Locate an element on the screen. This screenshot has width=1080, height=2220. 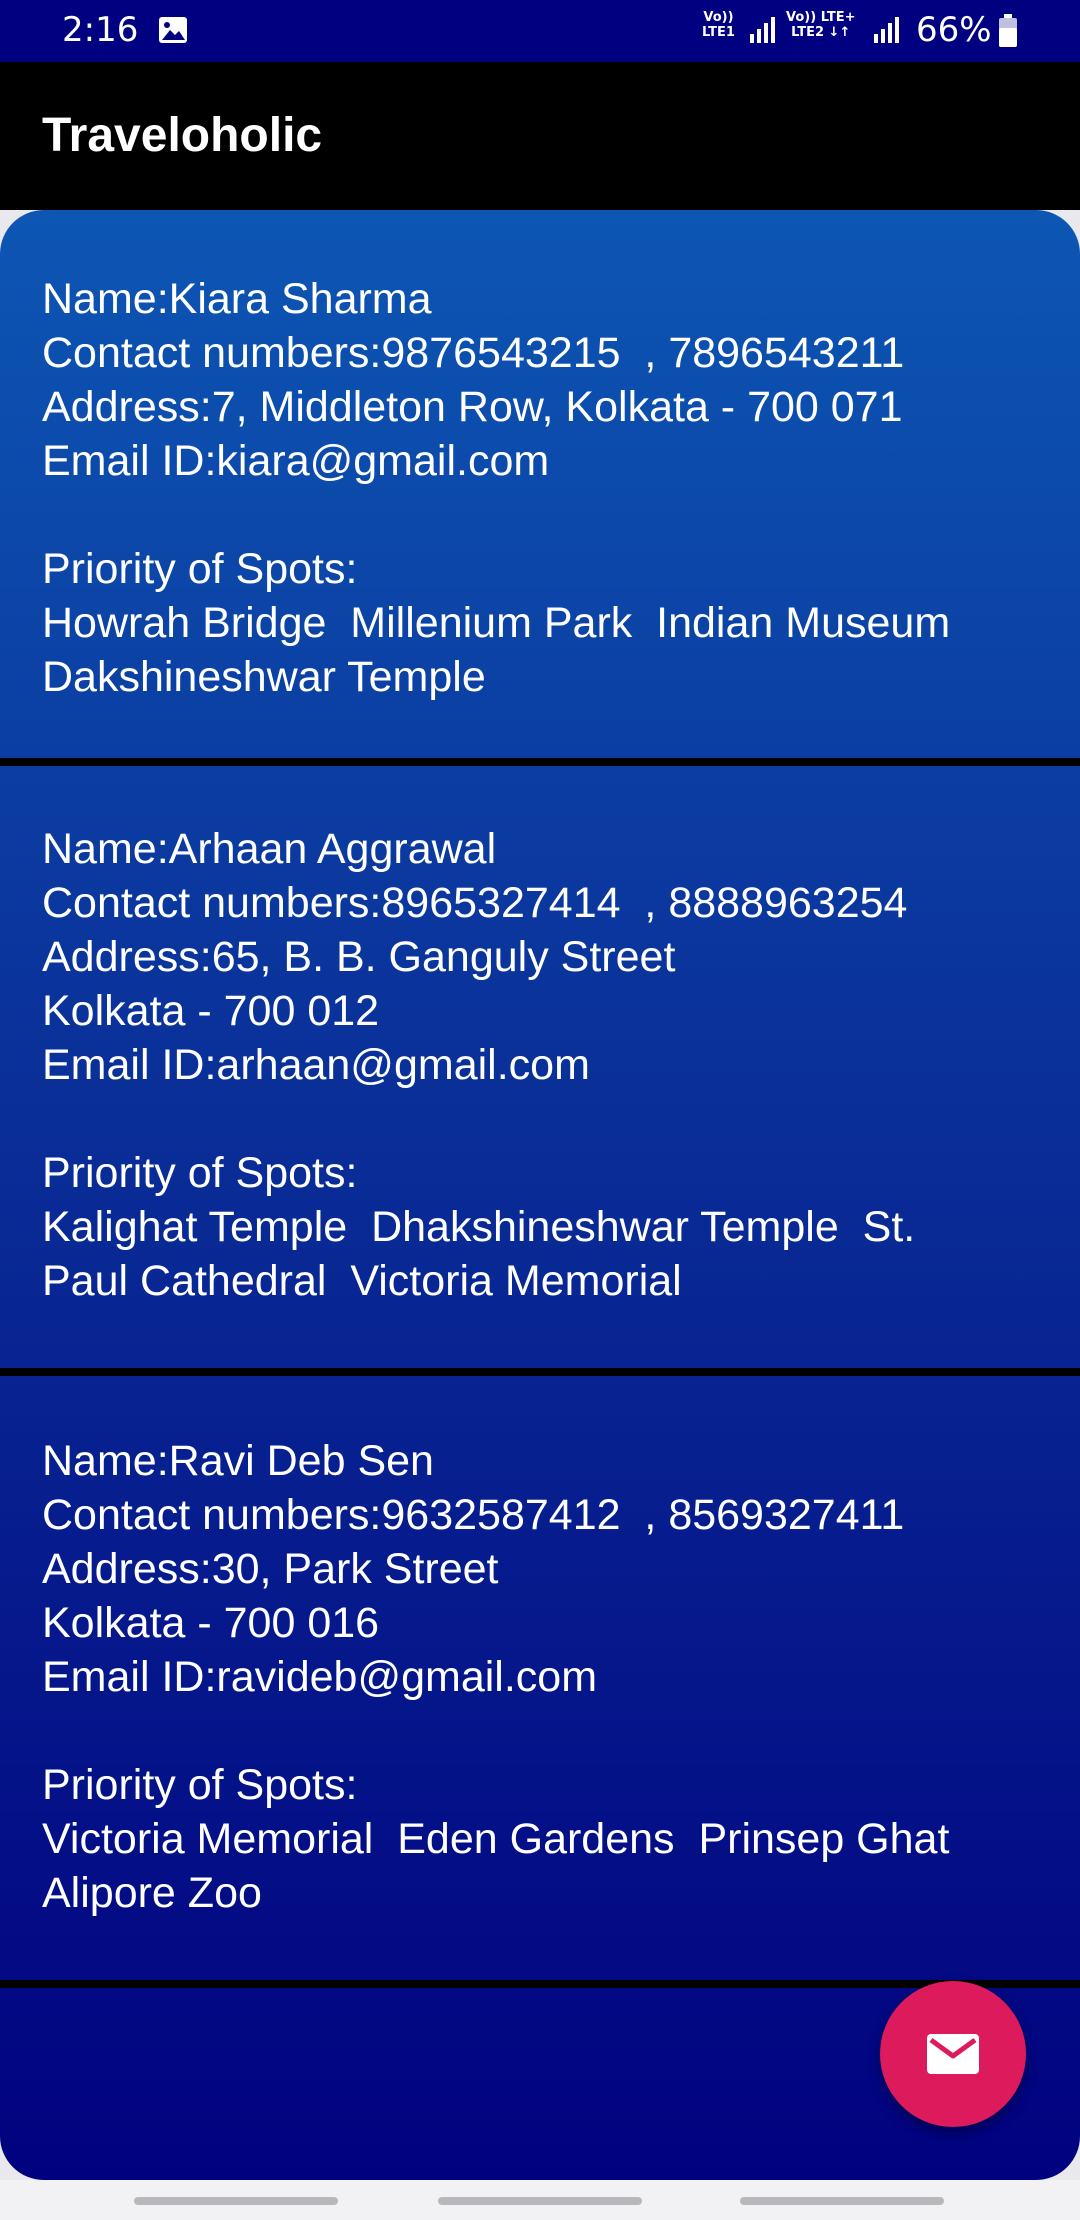
sim2-signal-icon is located at coordinates (886, 30).